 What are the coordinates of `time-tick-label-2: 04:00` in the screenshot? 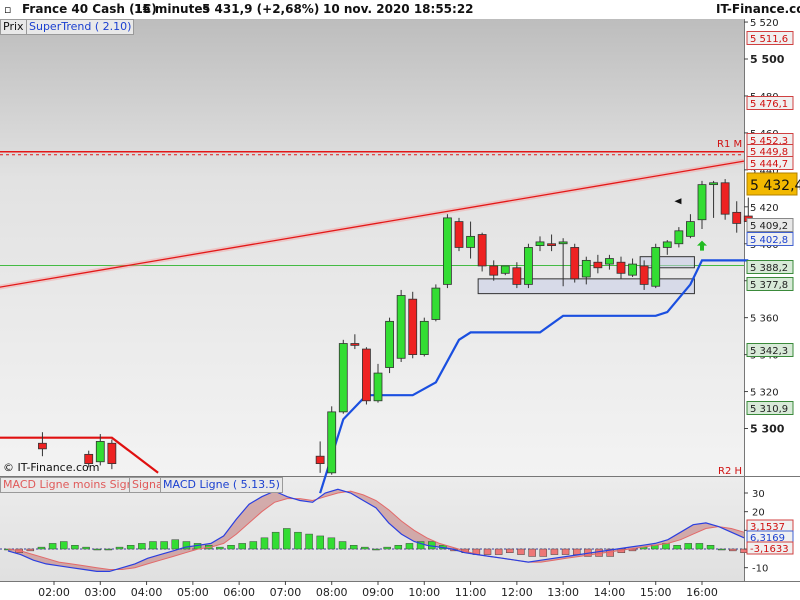 It's located at (147, 592).